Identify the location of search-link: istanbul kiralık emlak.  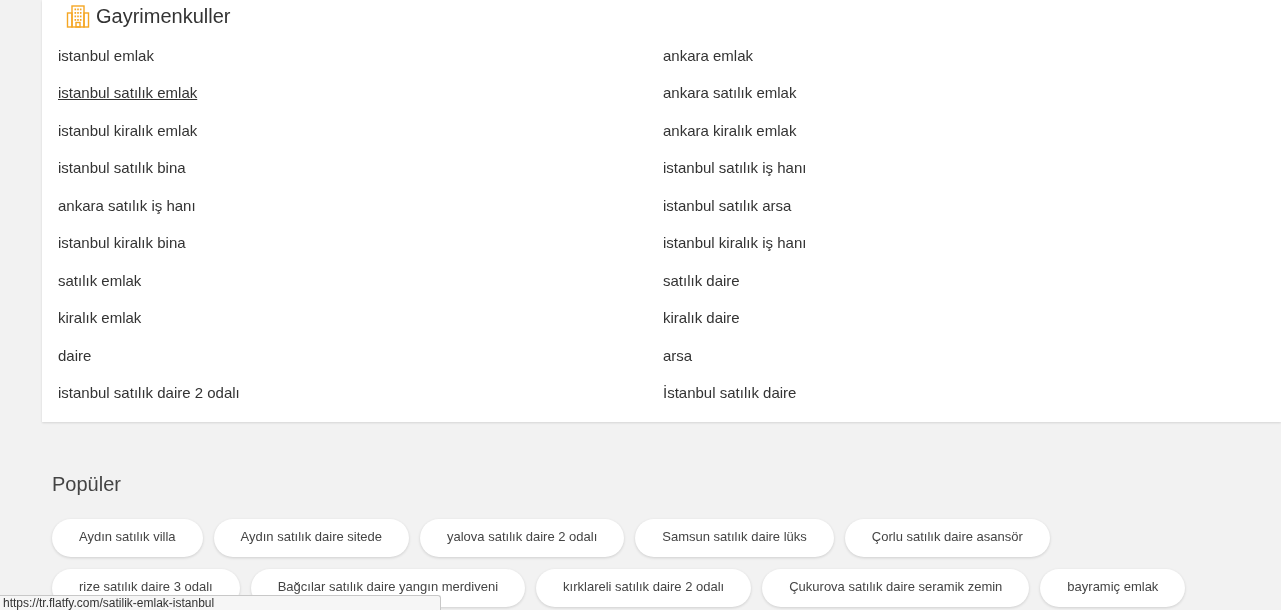
(128, 130).